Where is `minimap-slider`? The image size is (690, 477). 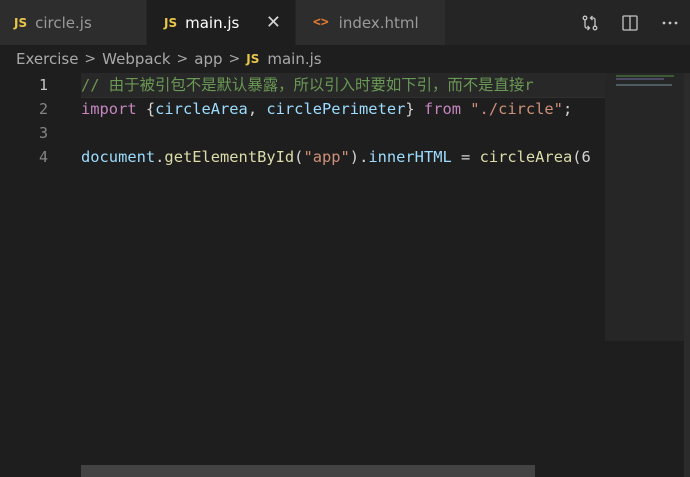 minimap-slider is located at coordinates (645, 207).